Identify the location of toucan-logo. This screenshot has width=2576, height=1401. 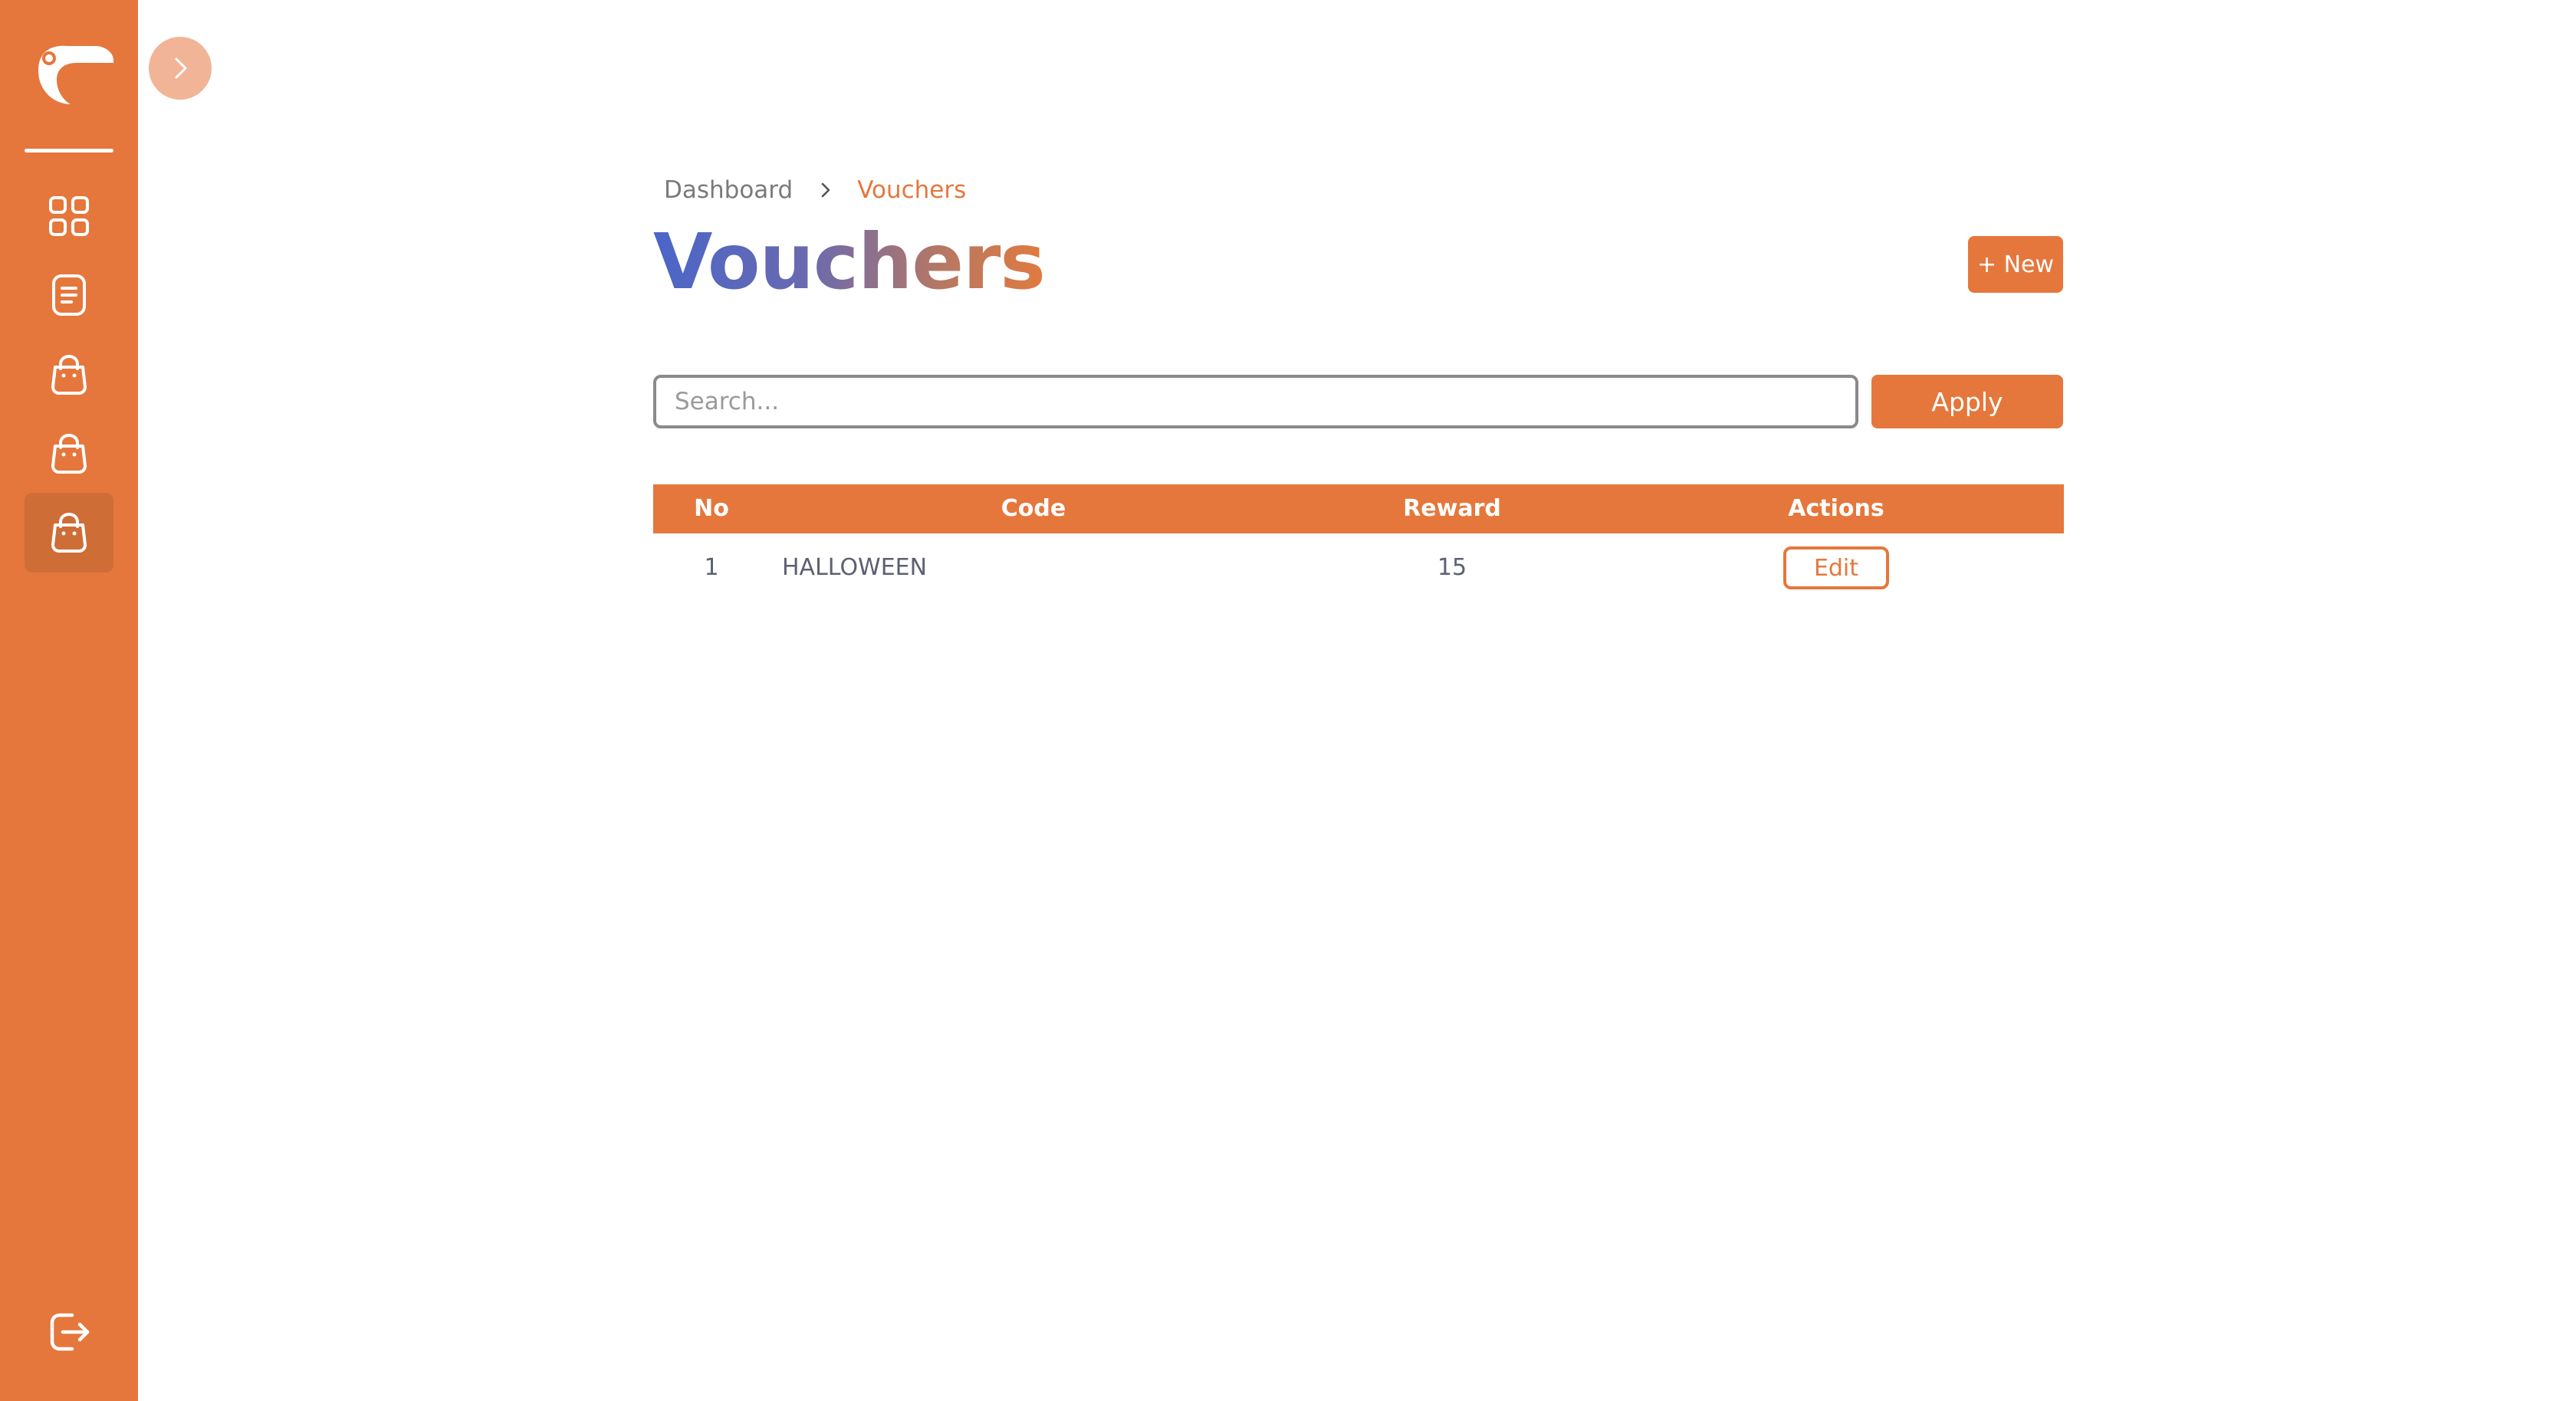
(67, 73).